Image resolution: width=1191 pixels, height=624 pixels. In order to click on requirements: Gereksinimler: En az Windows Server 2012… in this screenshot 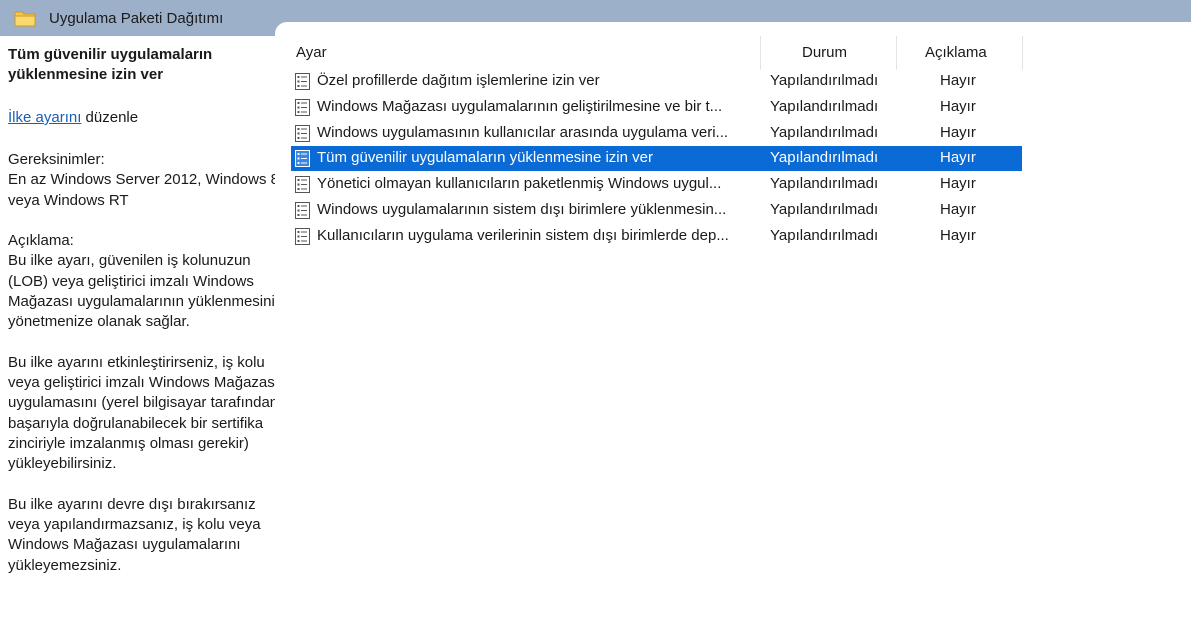, I will do `click(144, 180)`.